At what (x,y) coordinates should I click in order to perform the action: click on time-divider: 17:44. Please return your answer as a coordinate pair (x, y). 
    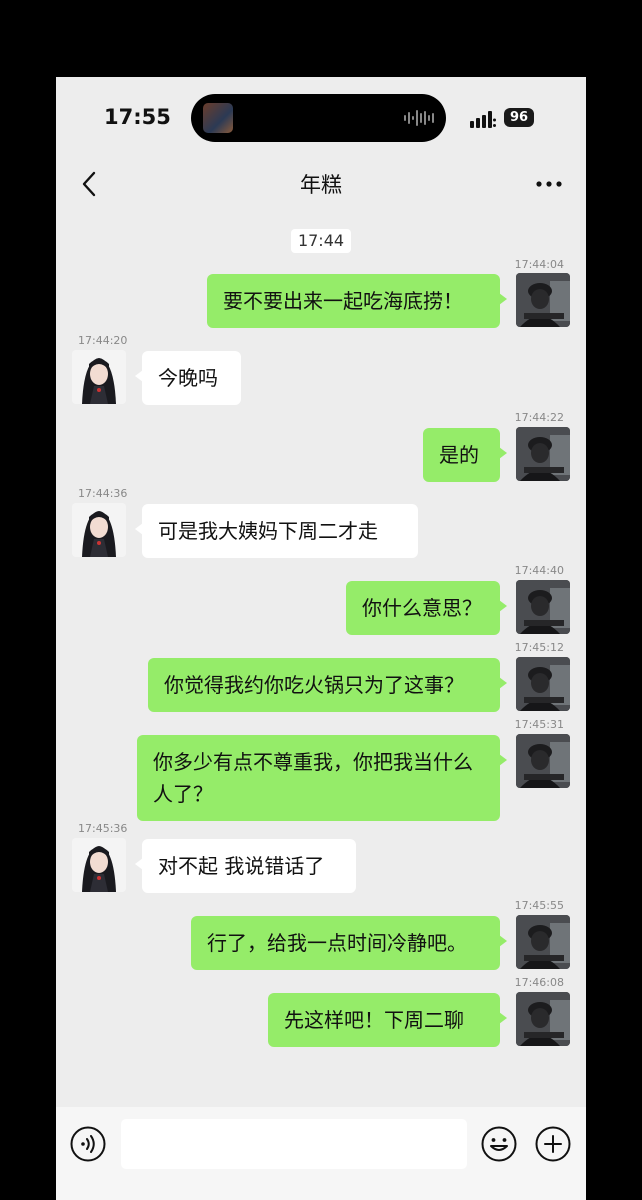
    Looking at the image, I should click on (321, 241).